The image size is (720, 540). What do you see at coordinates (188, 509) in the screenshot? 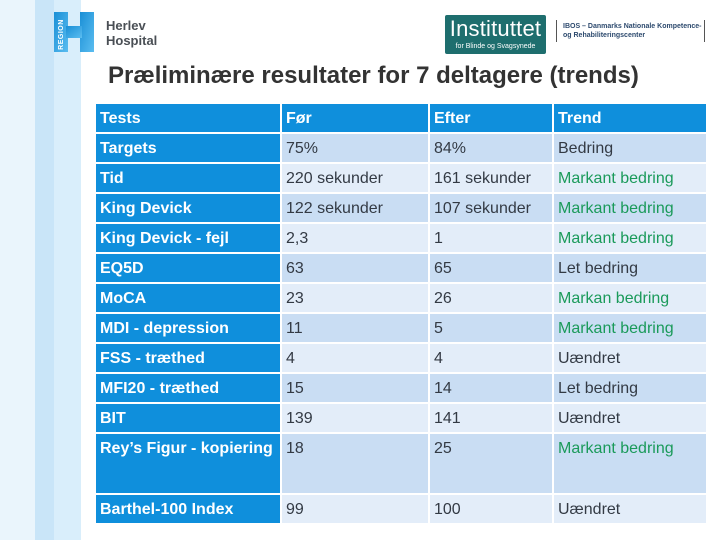
I see `test-name-cell: Barthel-100 Index` at bounding box center [188, 509].